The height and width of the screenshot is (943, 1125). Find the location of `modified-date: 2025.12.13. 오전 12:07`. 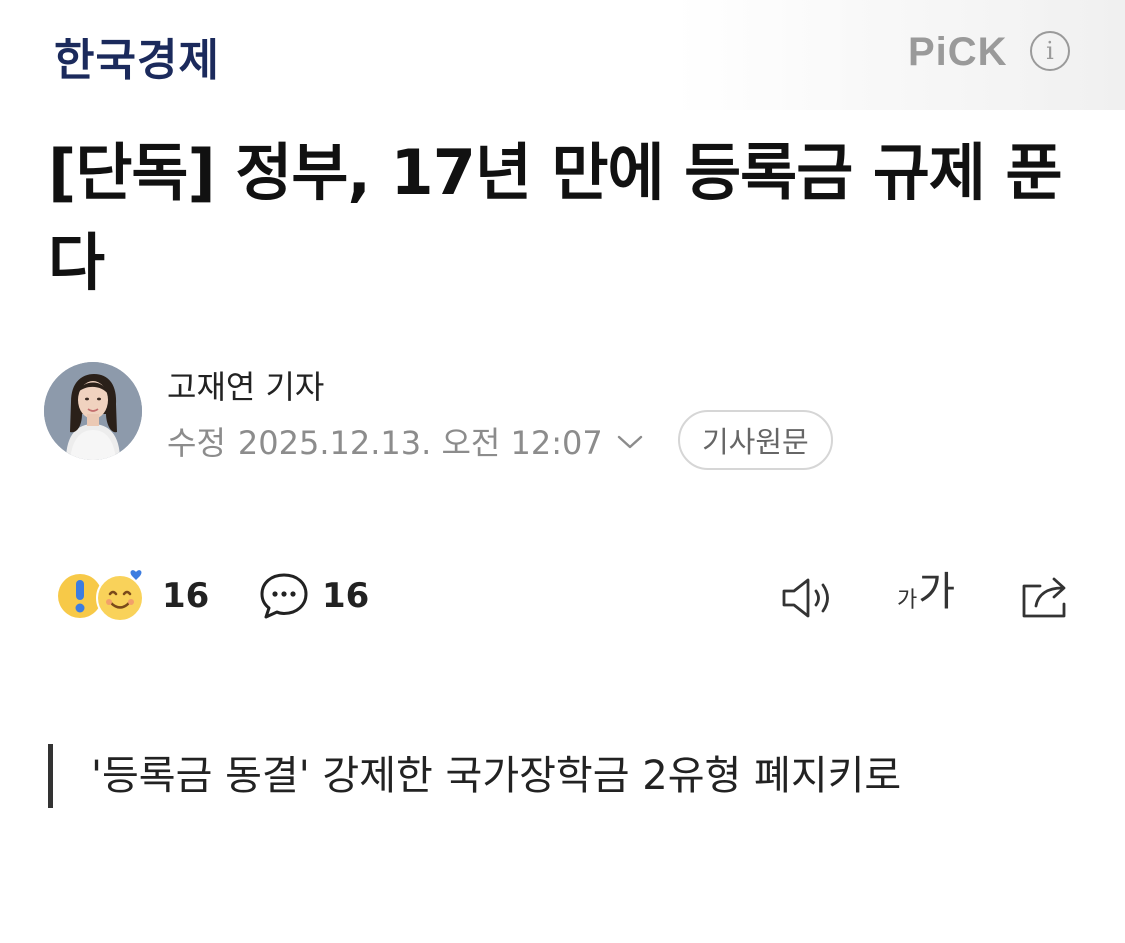

modified-date: 2025.12.13. 오전 12:07 is located at coordinates (420, 443).